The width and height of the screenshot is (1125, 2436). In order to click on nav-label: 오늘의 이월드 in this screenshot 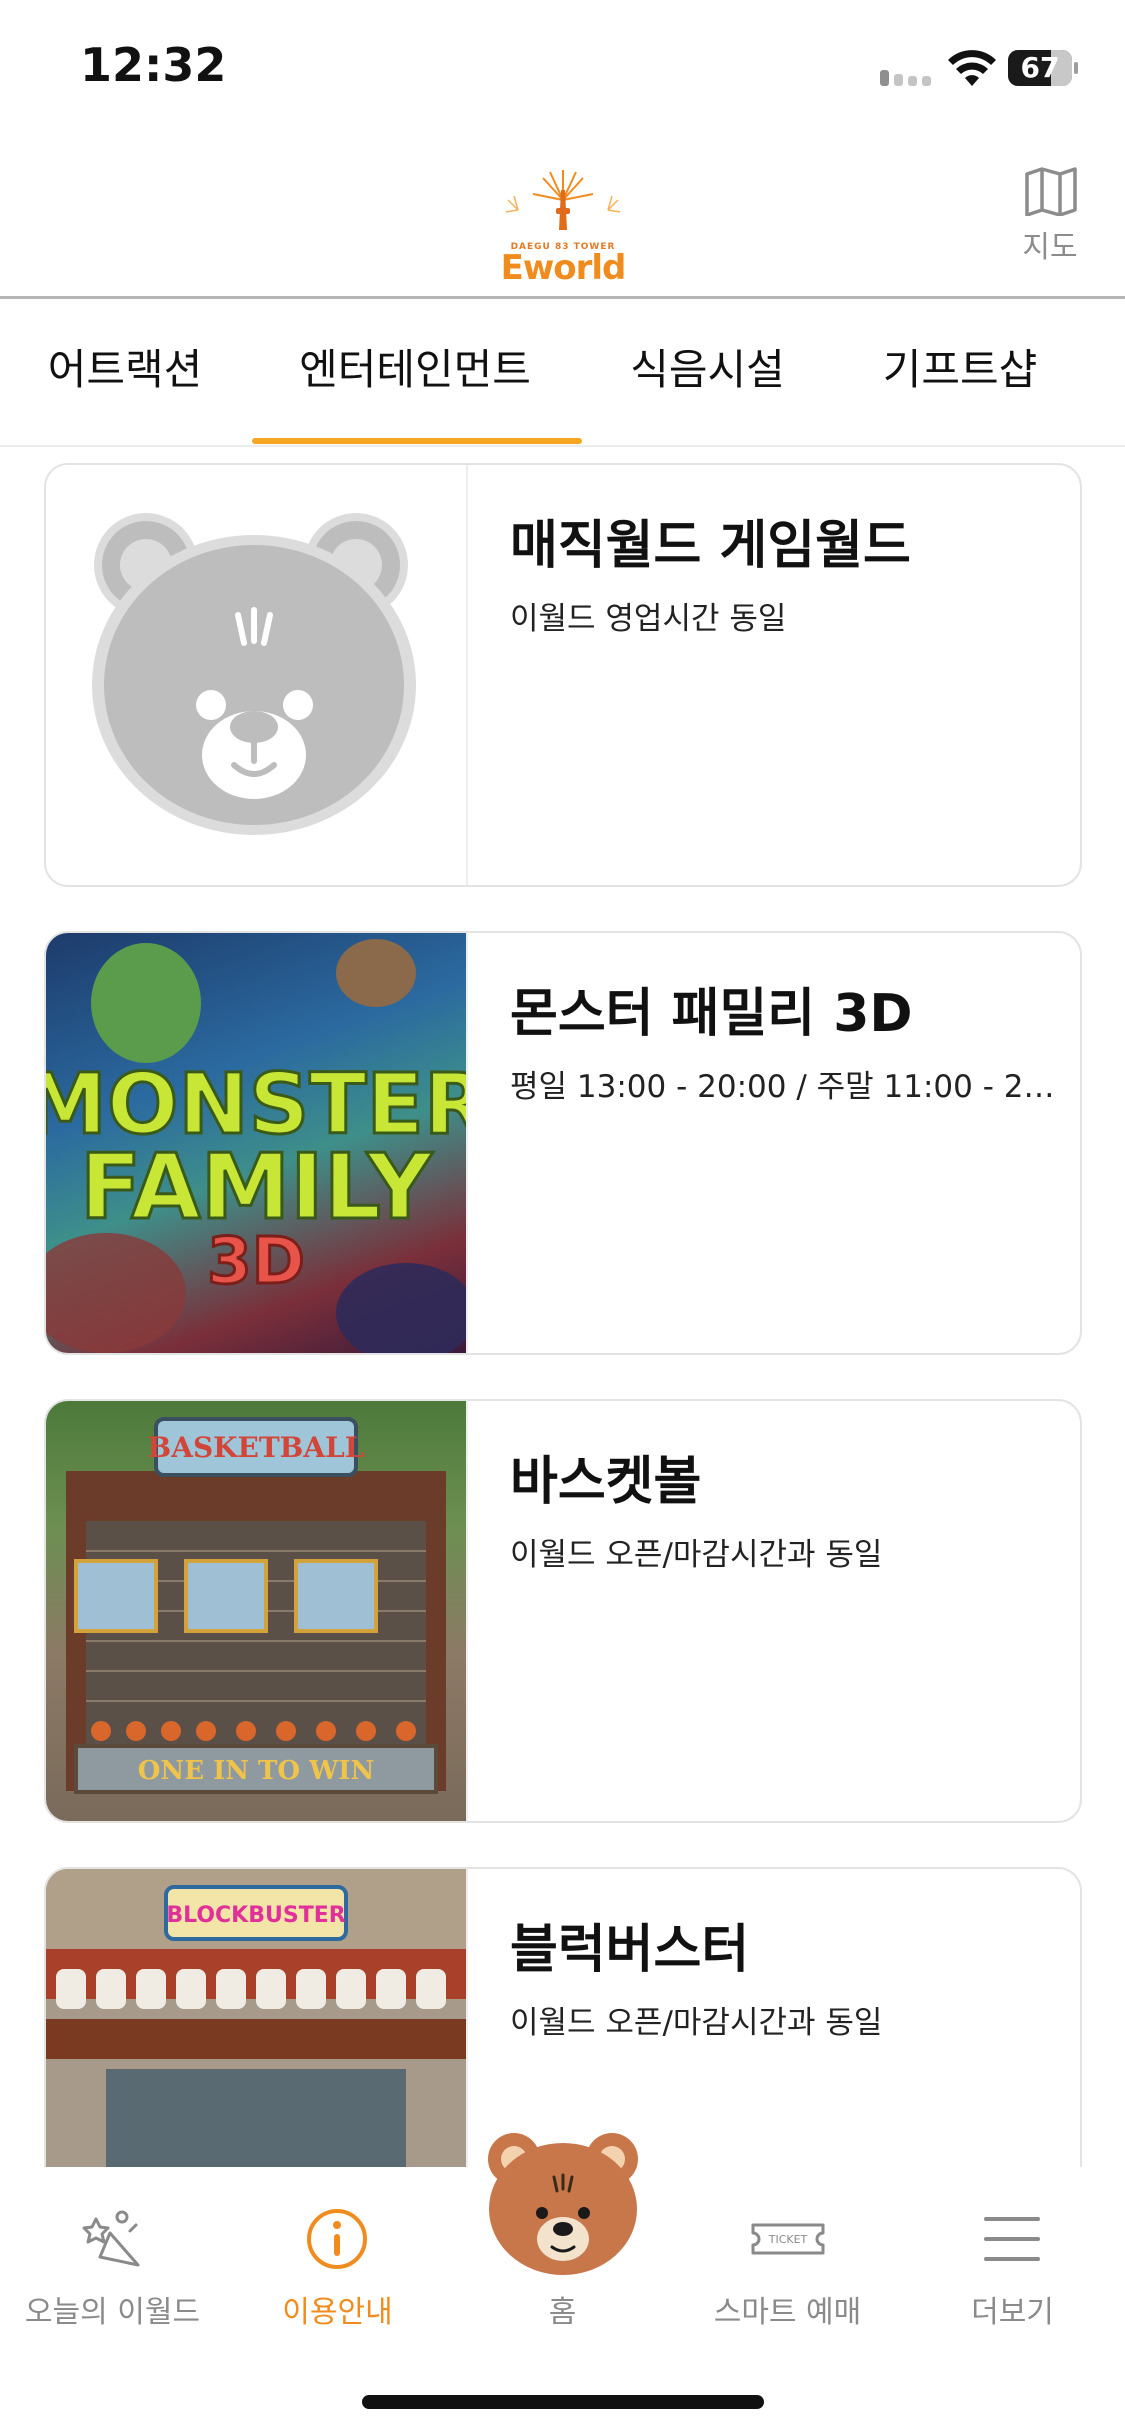, I will do `click(112, 2312)`.